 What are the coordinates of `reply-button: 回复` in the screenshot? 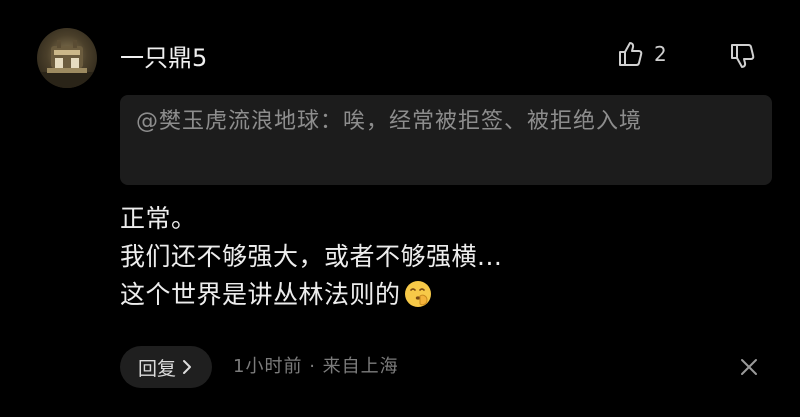 It's located at (166, 367).